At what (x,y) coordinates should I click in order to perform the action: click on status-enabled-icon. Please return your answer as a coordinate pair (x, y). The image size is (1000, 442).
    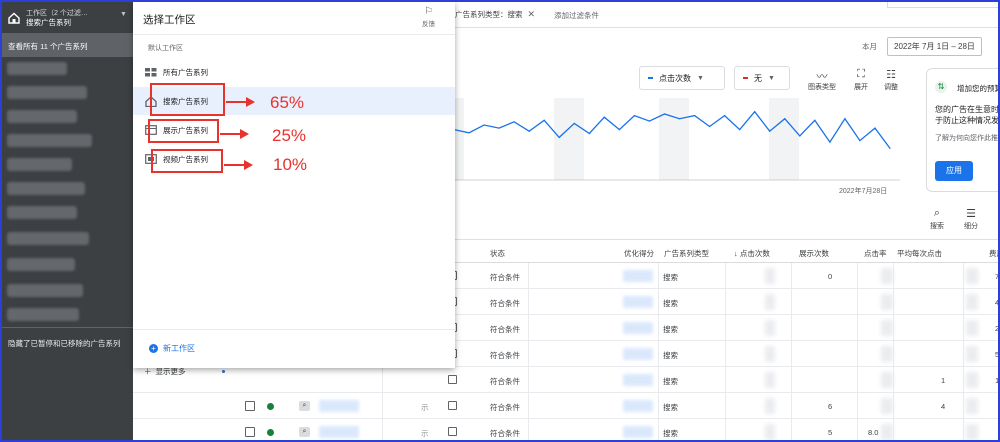
    Looking at the image, I should click on (270, 406).